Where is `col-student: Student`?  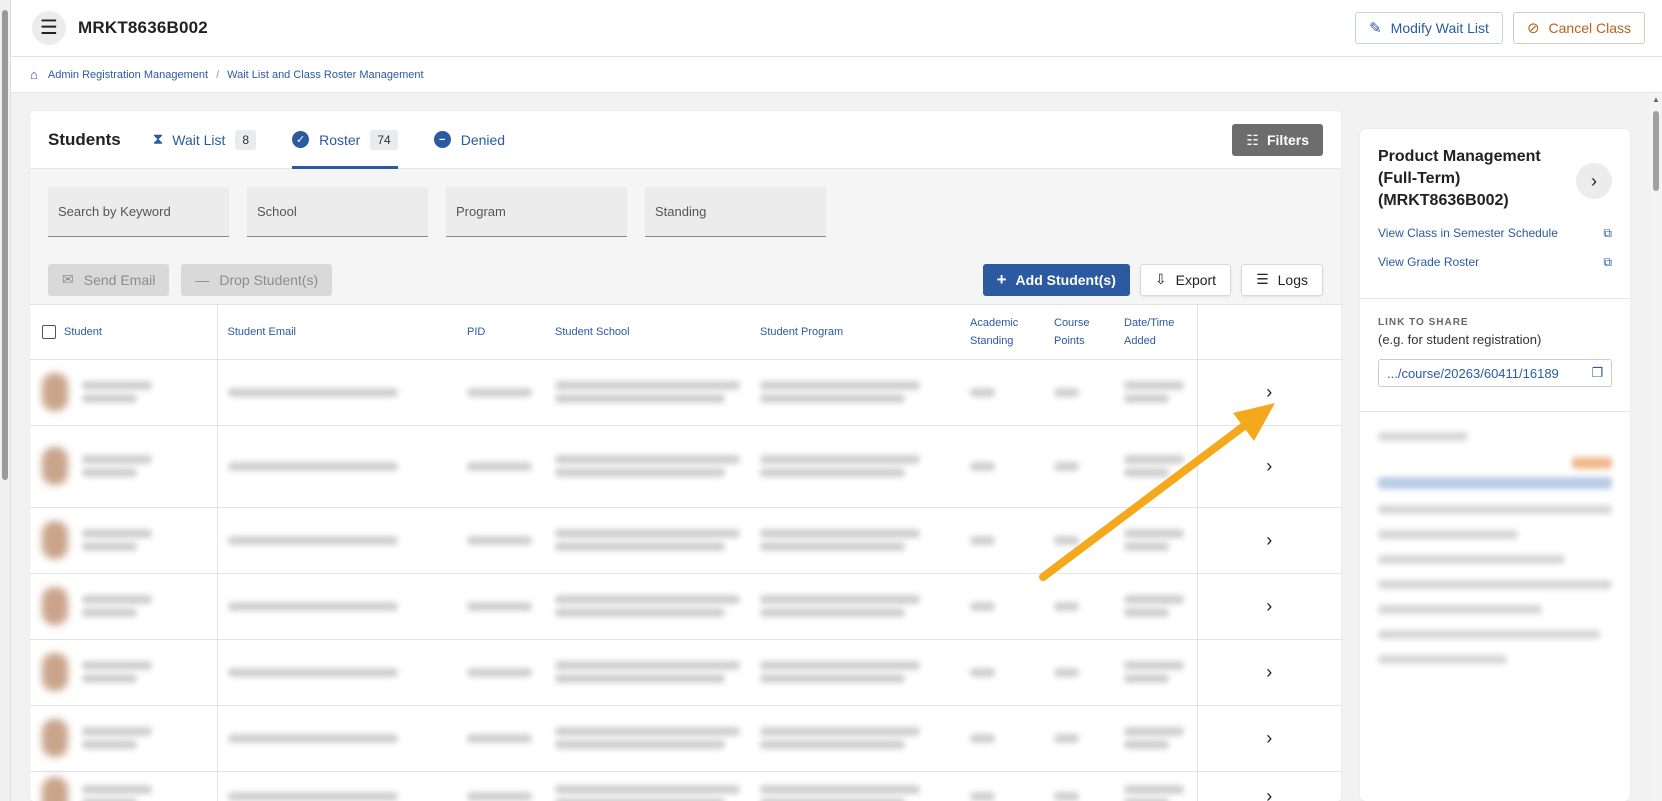 col-student: Student is located at coordinates (124, 332).